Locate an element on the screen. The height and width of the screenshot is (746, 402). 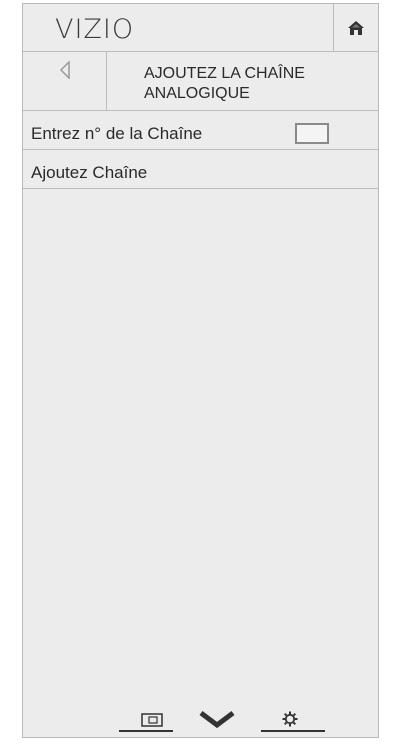
menu-item-enter-channel: Entrez n° de la Chaîne is located at coordinates (200, 134).